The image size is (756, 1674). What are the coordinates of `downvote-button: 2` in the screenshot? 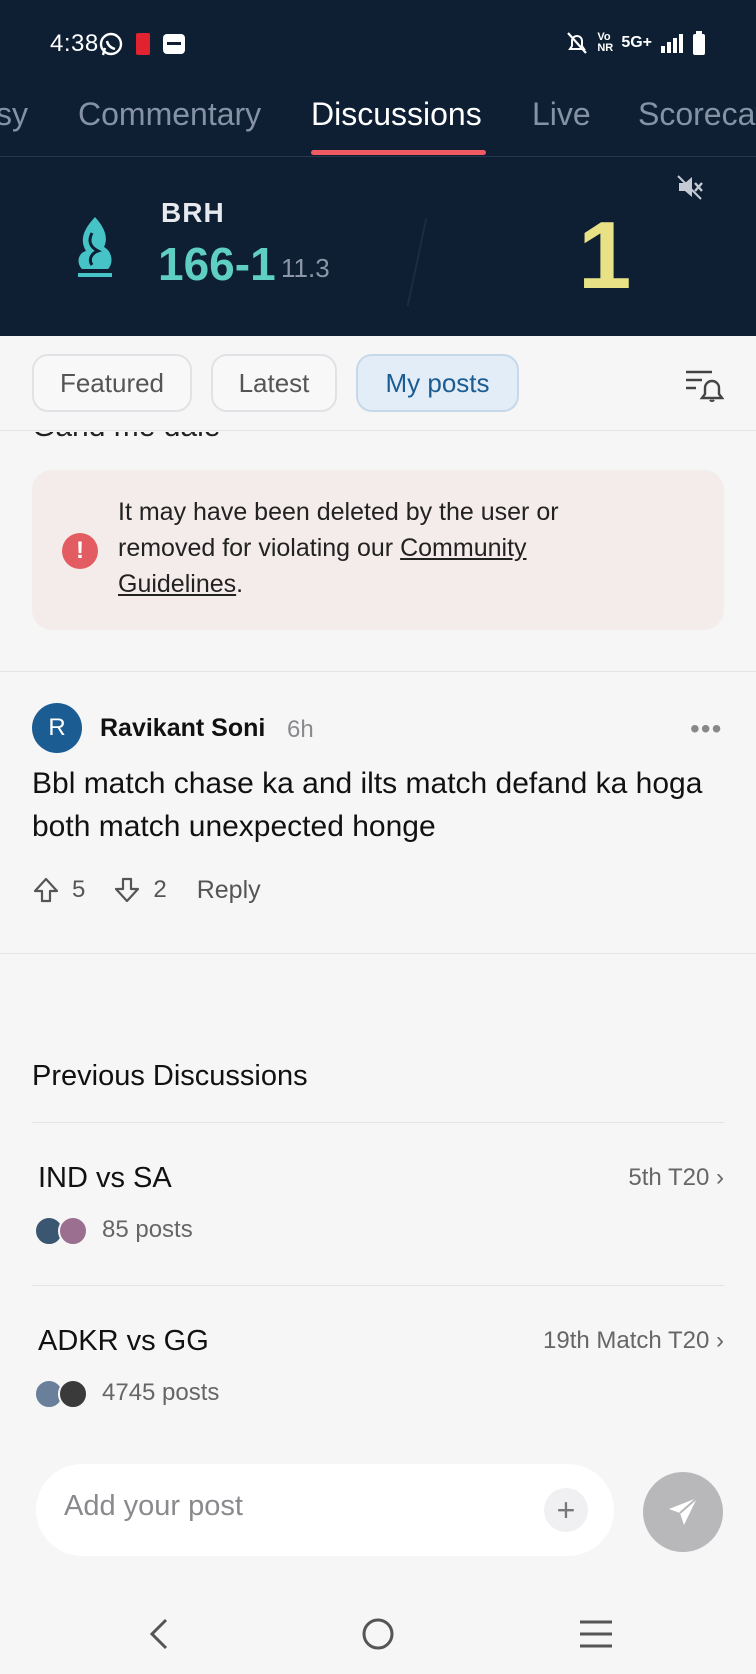 It's located at (140, 890).